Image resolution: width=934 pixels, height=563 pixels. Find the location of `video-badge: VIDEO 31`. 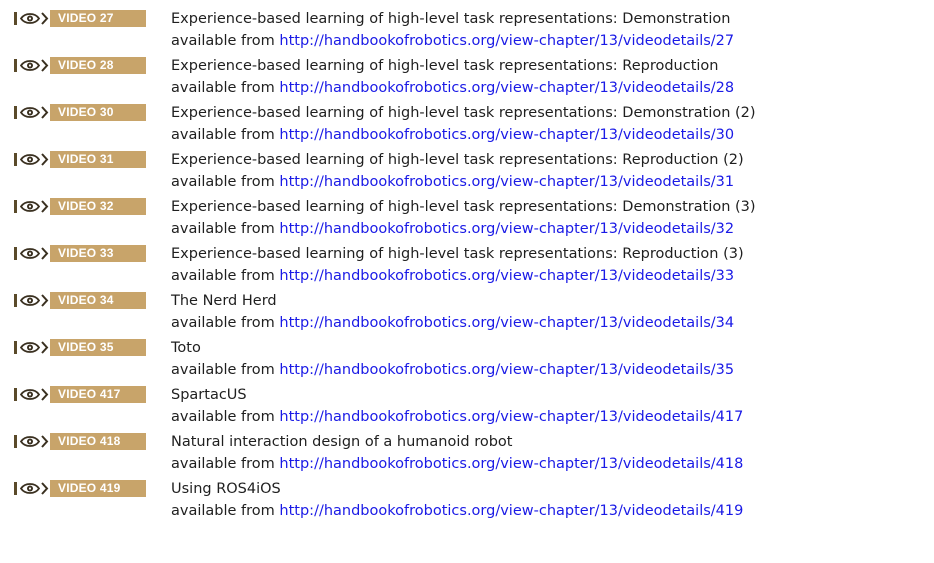

video-badge: VIDEO 31 is located at coordinates (80, 159).